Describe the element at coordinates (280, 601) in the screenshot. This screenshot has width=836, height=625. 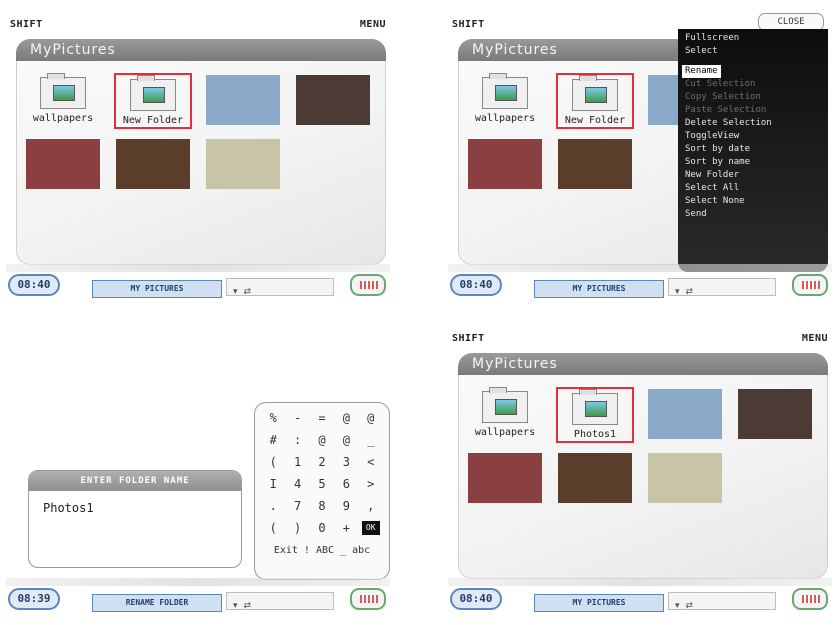
I see `status-icons: ▾ ⇄` at that location.